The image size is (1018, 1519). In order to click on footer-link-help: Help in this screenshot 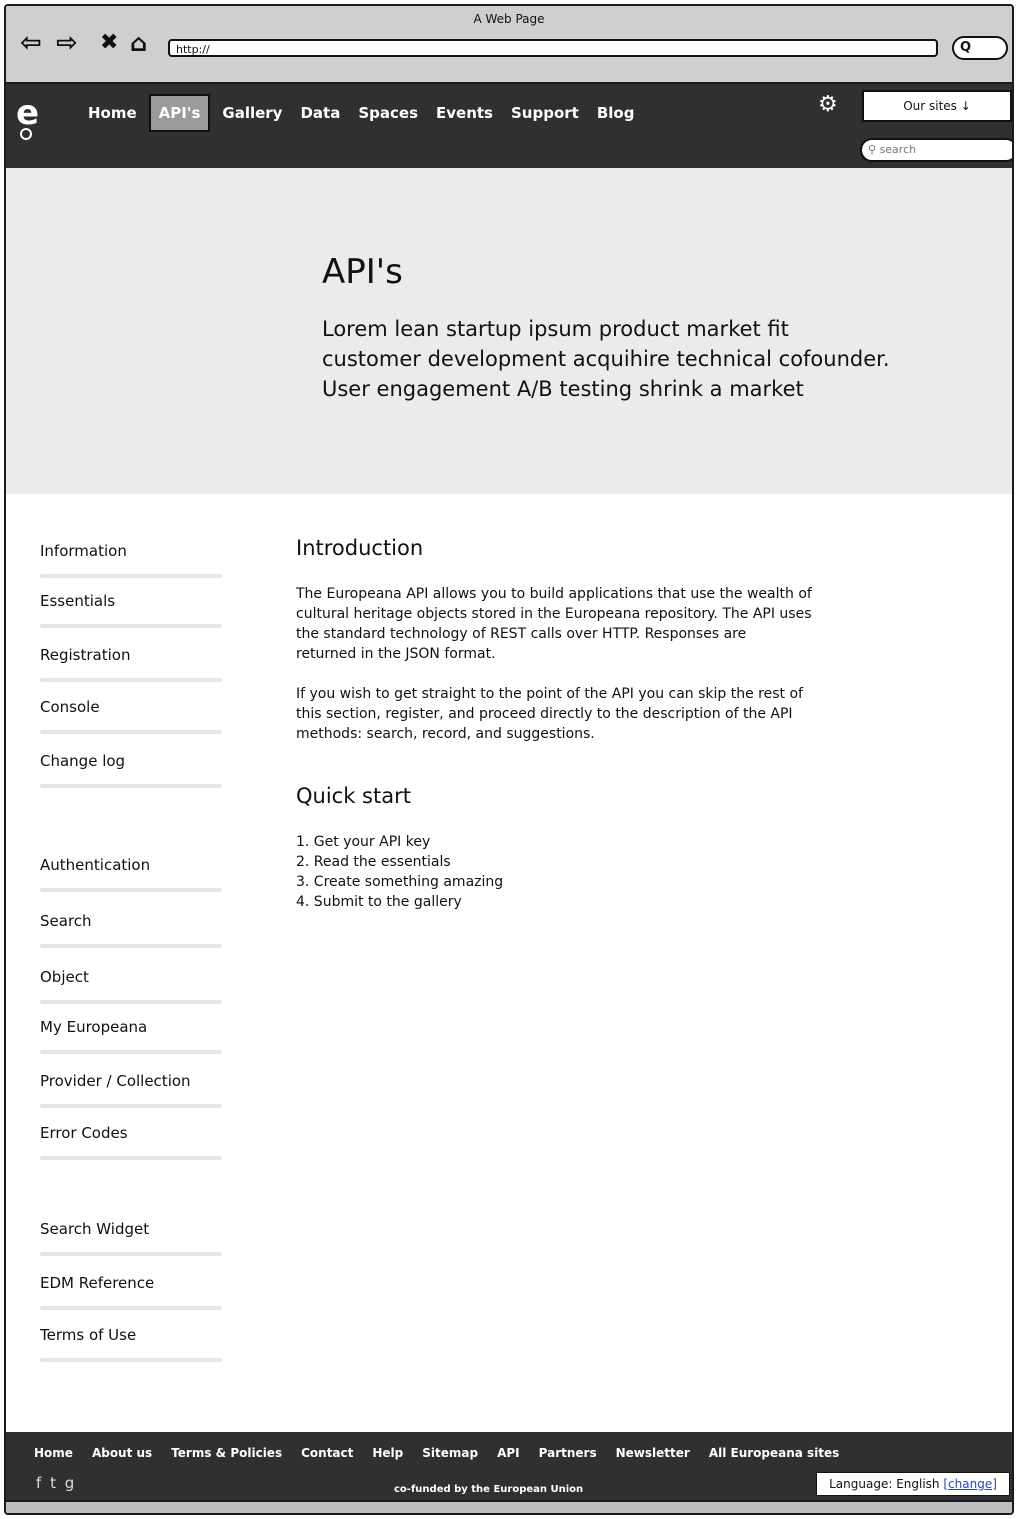, I will do `click(387, 1453)`.